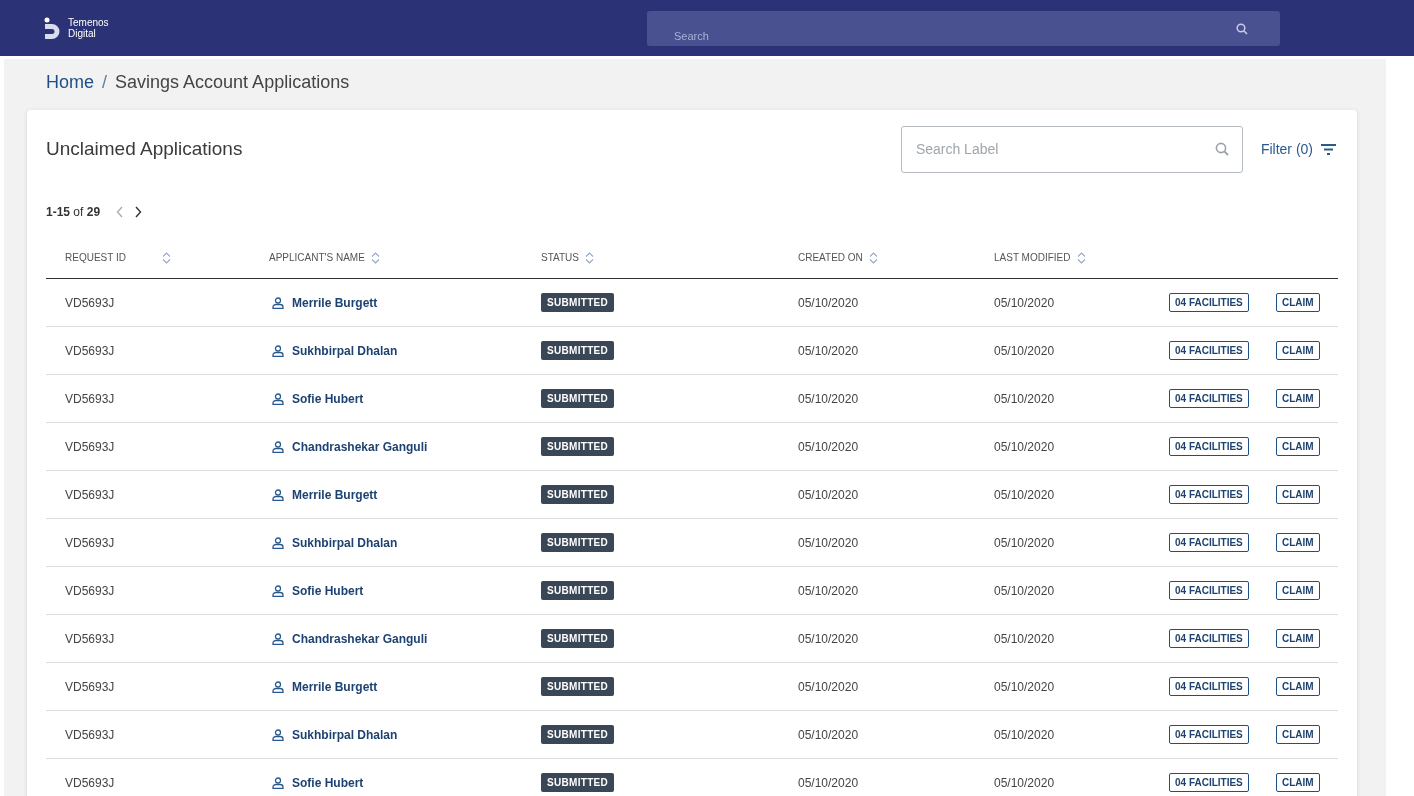 This screenshot has height=796, width=1414. I want to click on column-header: LAST MODIFIED, so click(1032, 257).